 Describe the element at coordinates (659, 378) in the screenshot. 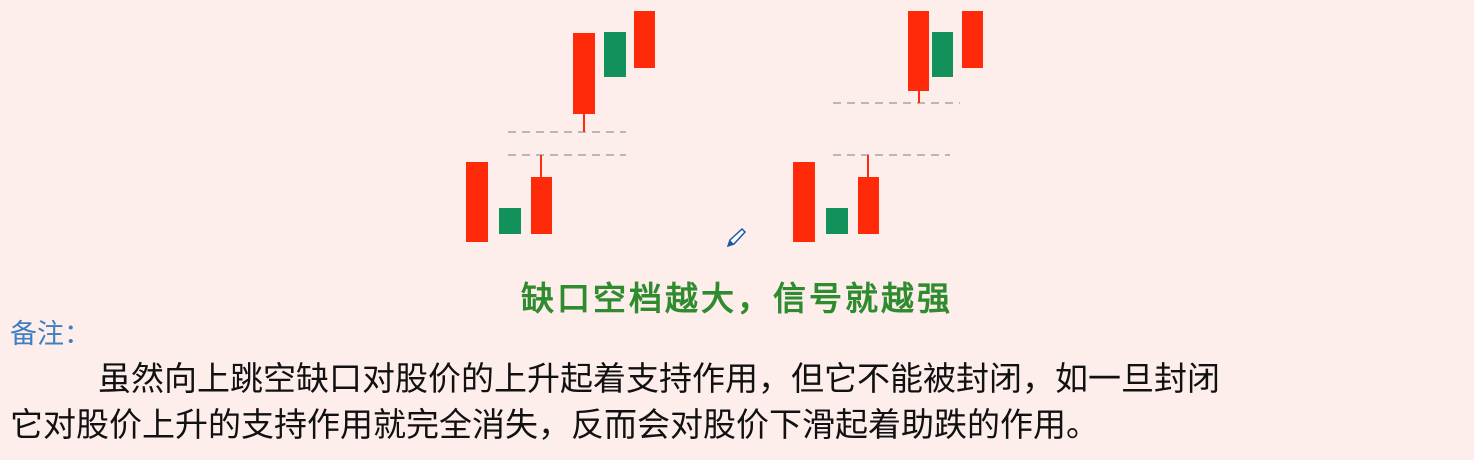

I see `note-line: 虽然向上跳空缺口对股价的上升起着支持作用，但它不能被封闭，如一旦封闭` at that location.